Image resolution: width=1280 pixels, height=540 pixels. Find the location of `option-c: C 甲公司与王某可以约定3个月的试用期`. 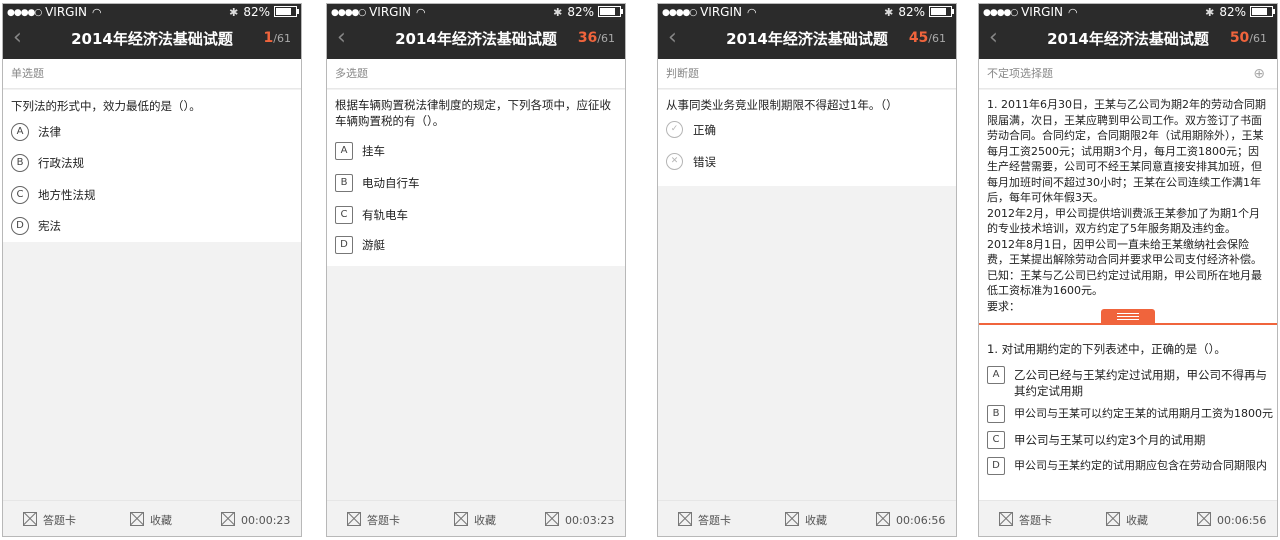

option-c: C 甲公司与王某可以约定3个月的试用期 is located at coordinates (1130, 441).